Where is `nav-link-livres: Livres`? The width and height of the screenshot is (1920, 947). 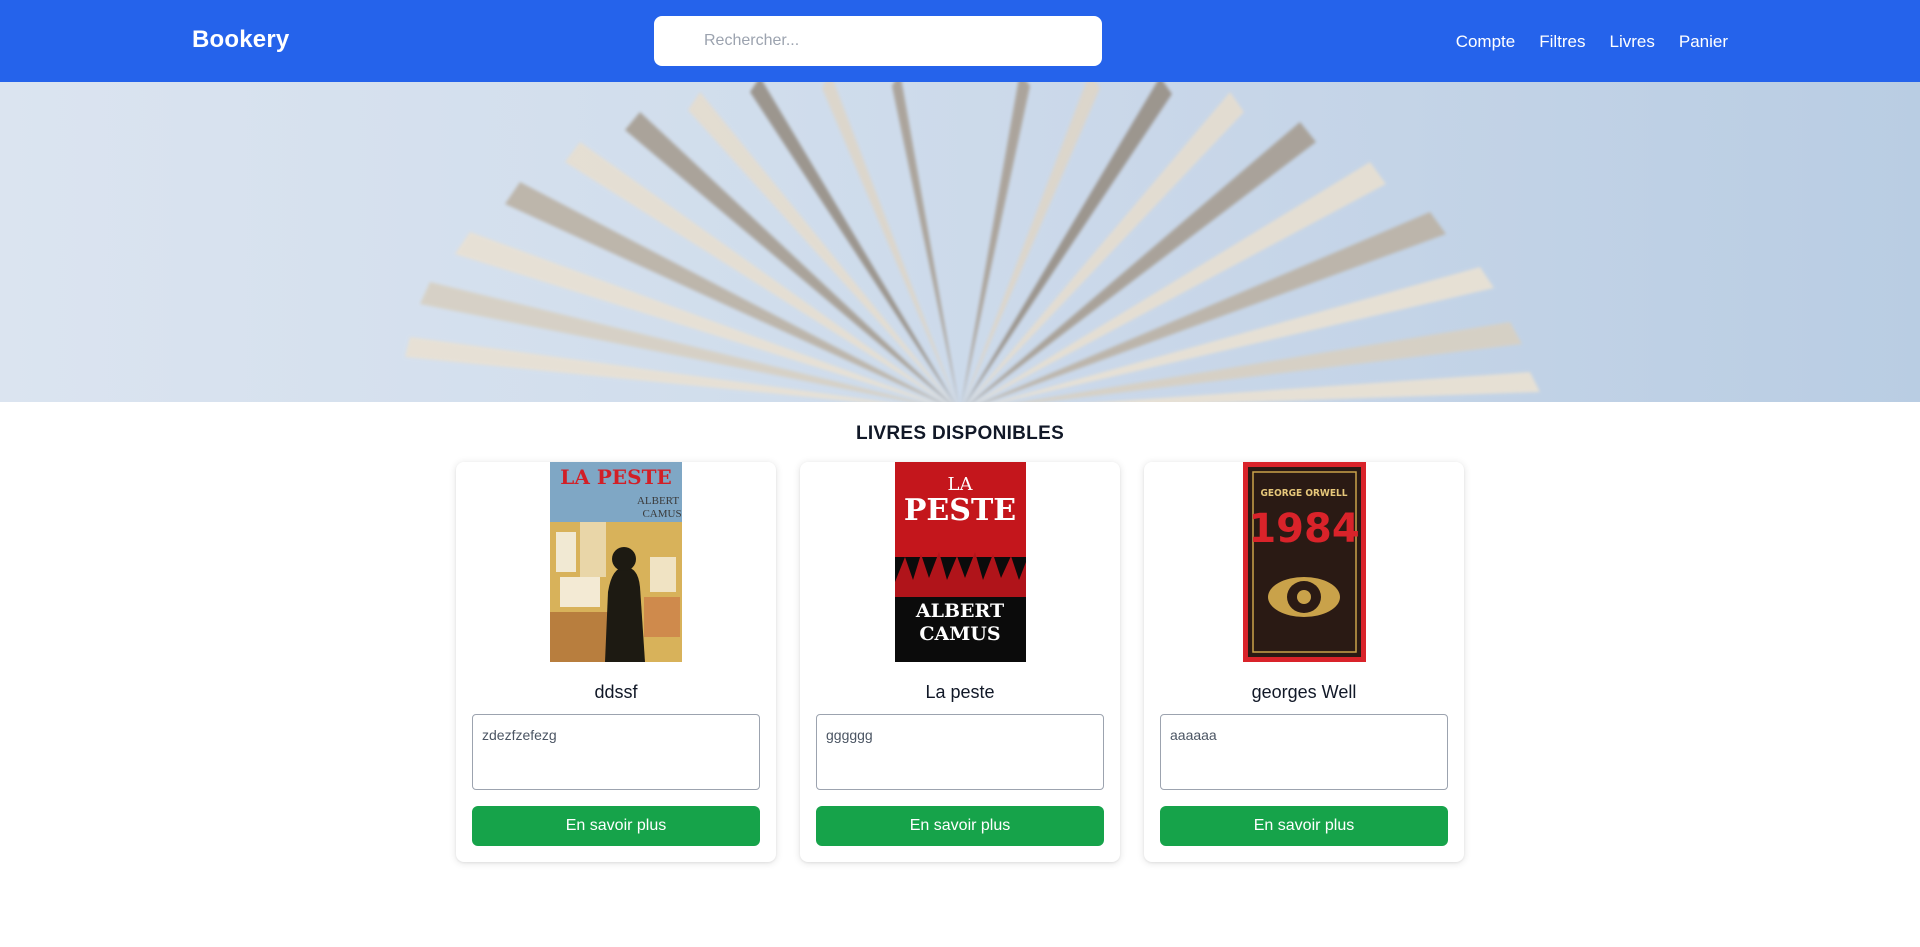
nav-link-livres: Livres is located at coordinates (1632, 42).